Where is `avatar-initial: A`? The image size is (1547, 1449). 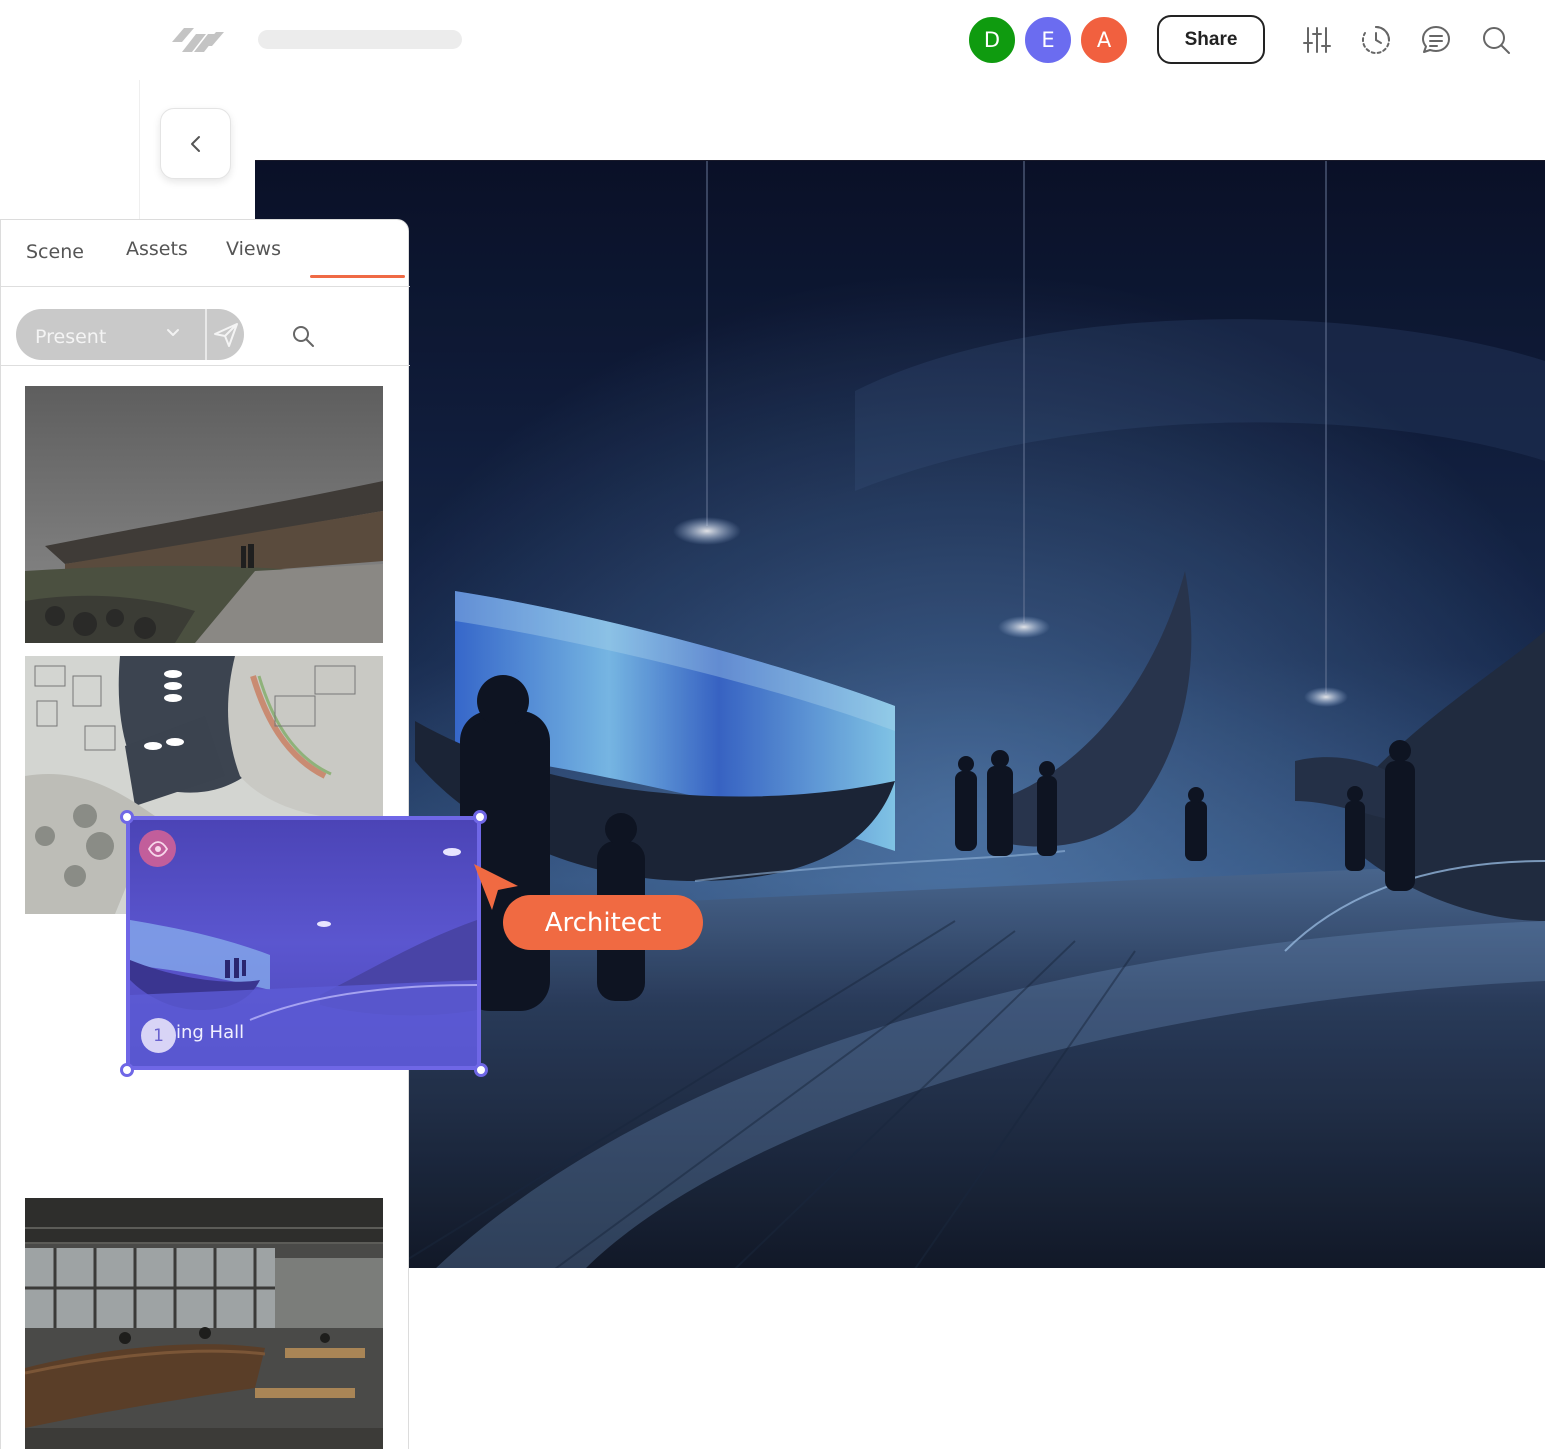 avatar-initial: A is located at coordinates (1104, 40).